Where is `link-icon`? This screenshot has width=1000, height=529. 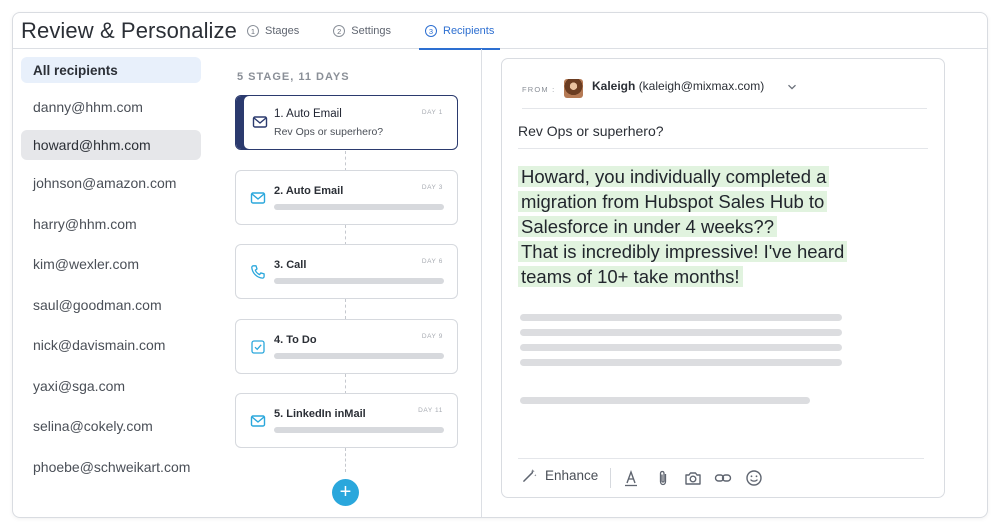
link-icon is located at coordinates (723, 478).